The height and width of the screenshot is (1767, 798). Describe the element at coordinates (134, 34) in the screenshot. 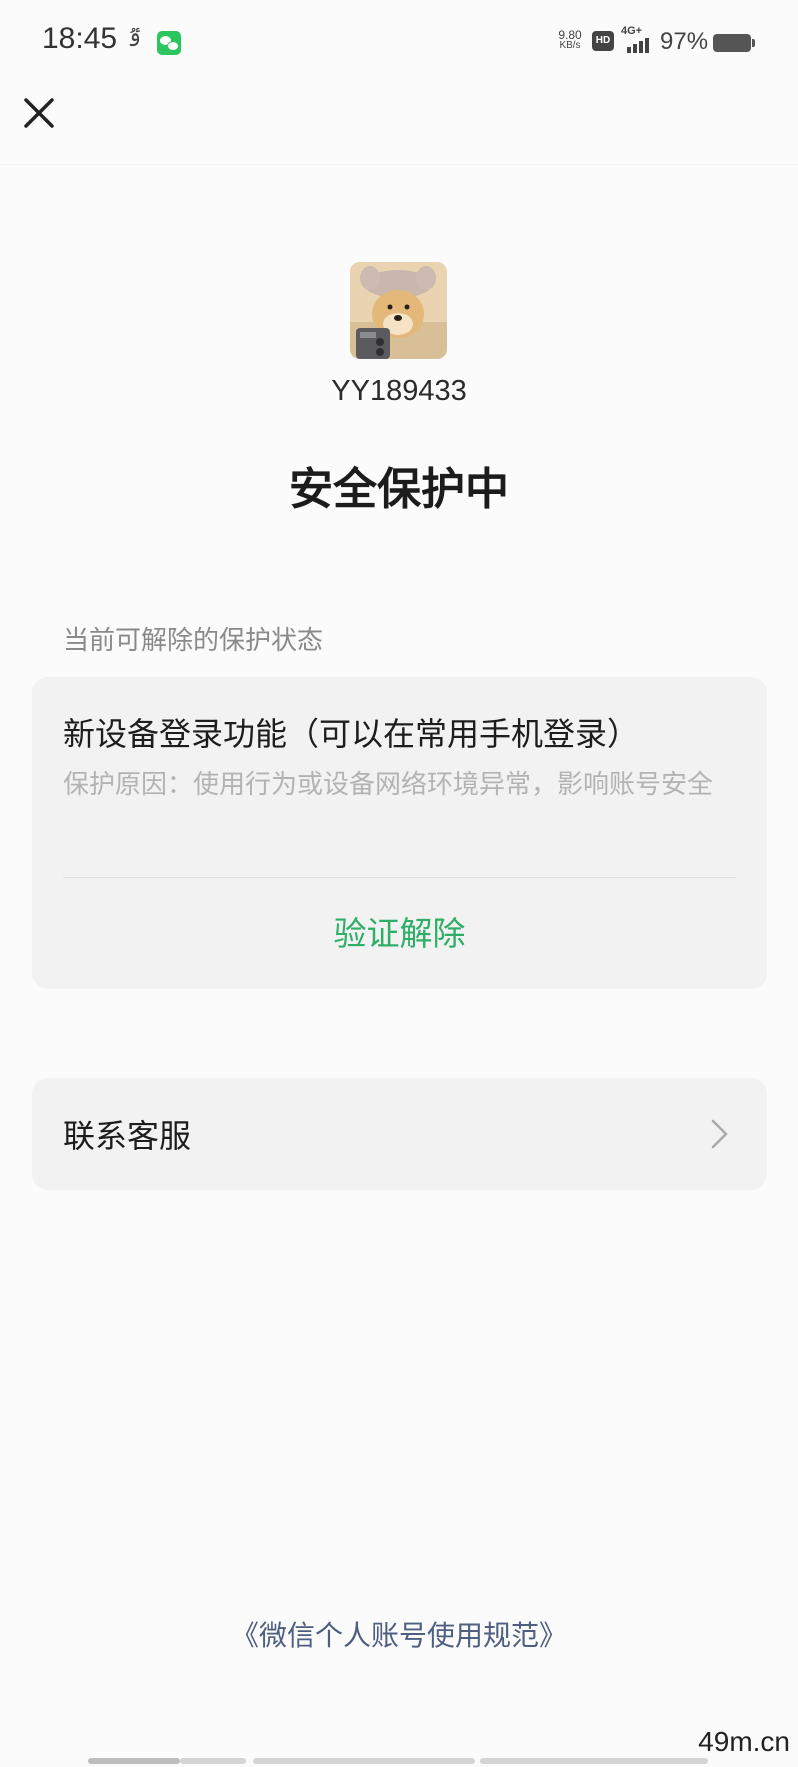

I see `app-notification-icon: ٷ` at that location.